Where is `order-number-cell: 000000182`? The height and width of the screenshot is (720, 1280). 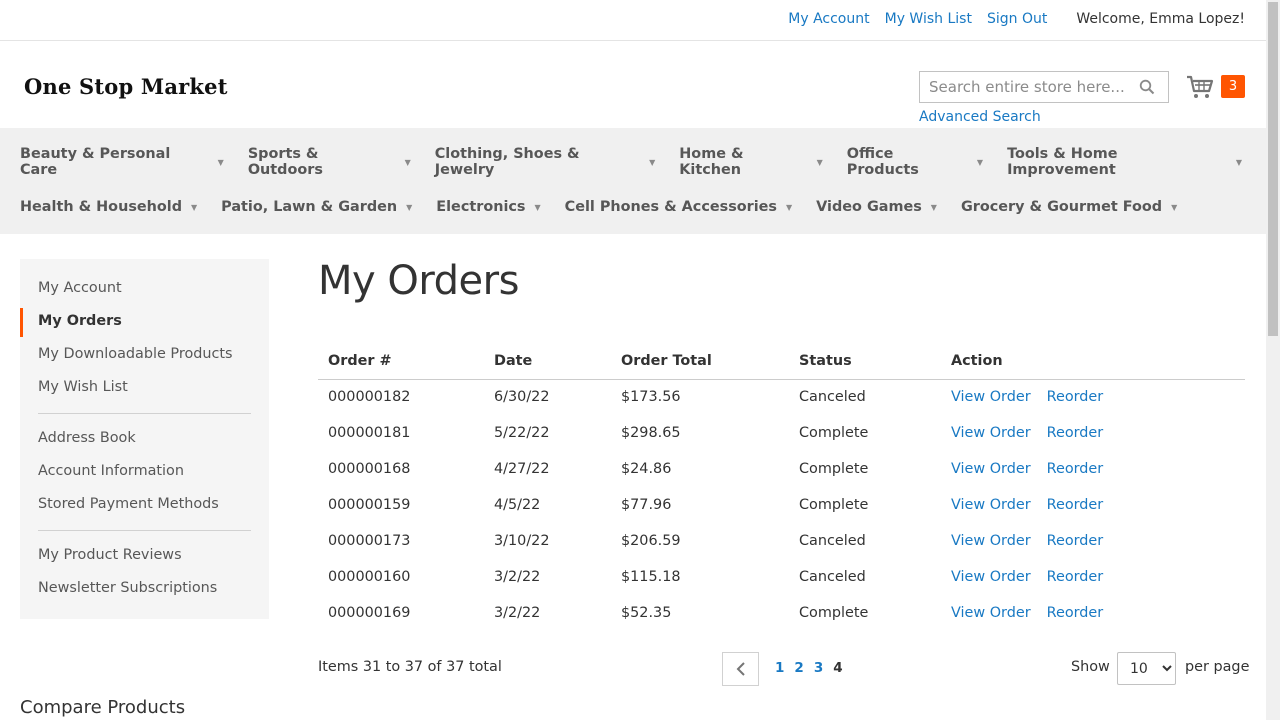 order-number-cell: 000000182 is located at coordinates (369, 397).